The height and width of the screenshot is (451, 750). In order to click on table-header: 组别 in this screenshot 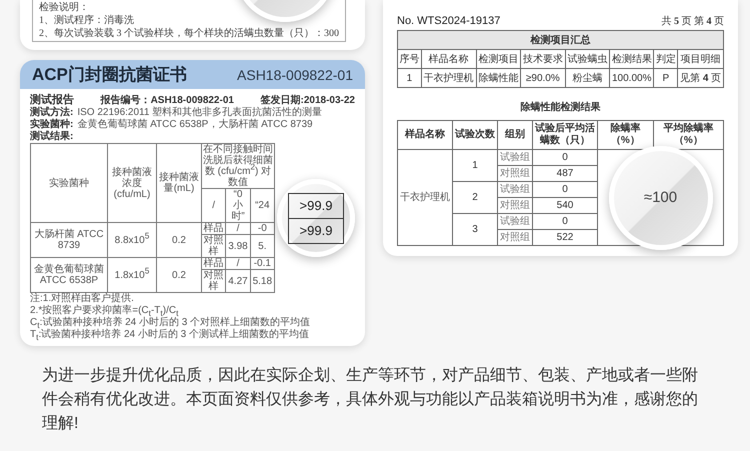, I will do `click(515, 135)`.